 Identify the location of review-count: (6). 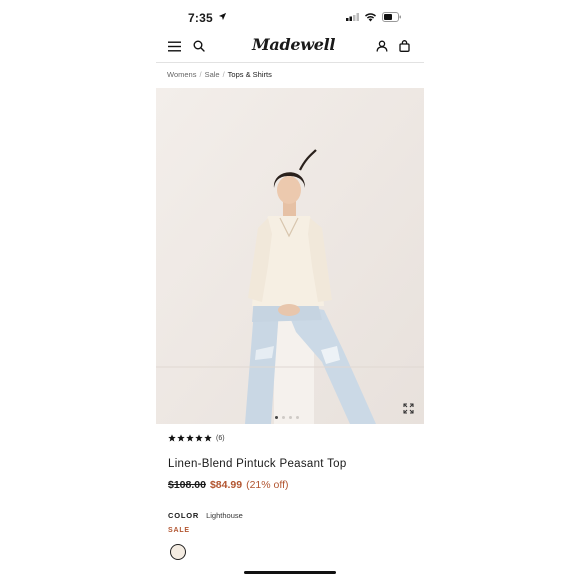
(220, 438).